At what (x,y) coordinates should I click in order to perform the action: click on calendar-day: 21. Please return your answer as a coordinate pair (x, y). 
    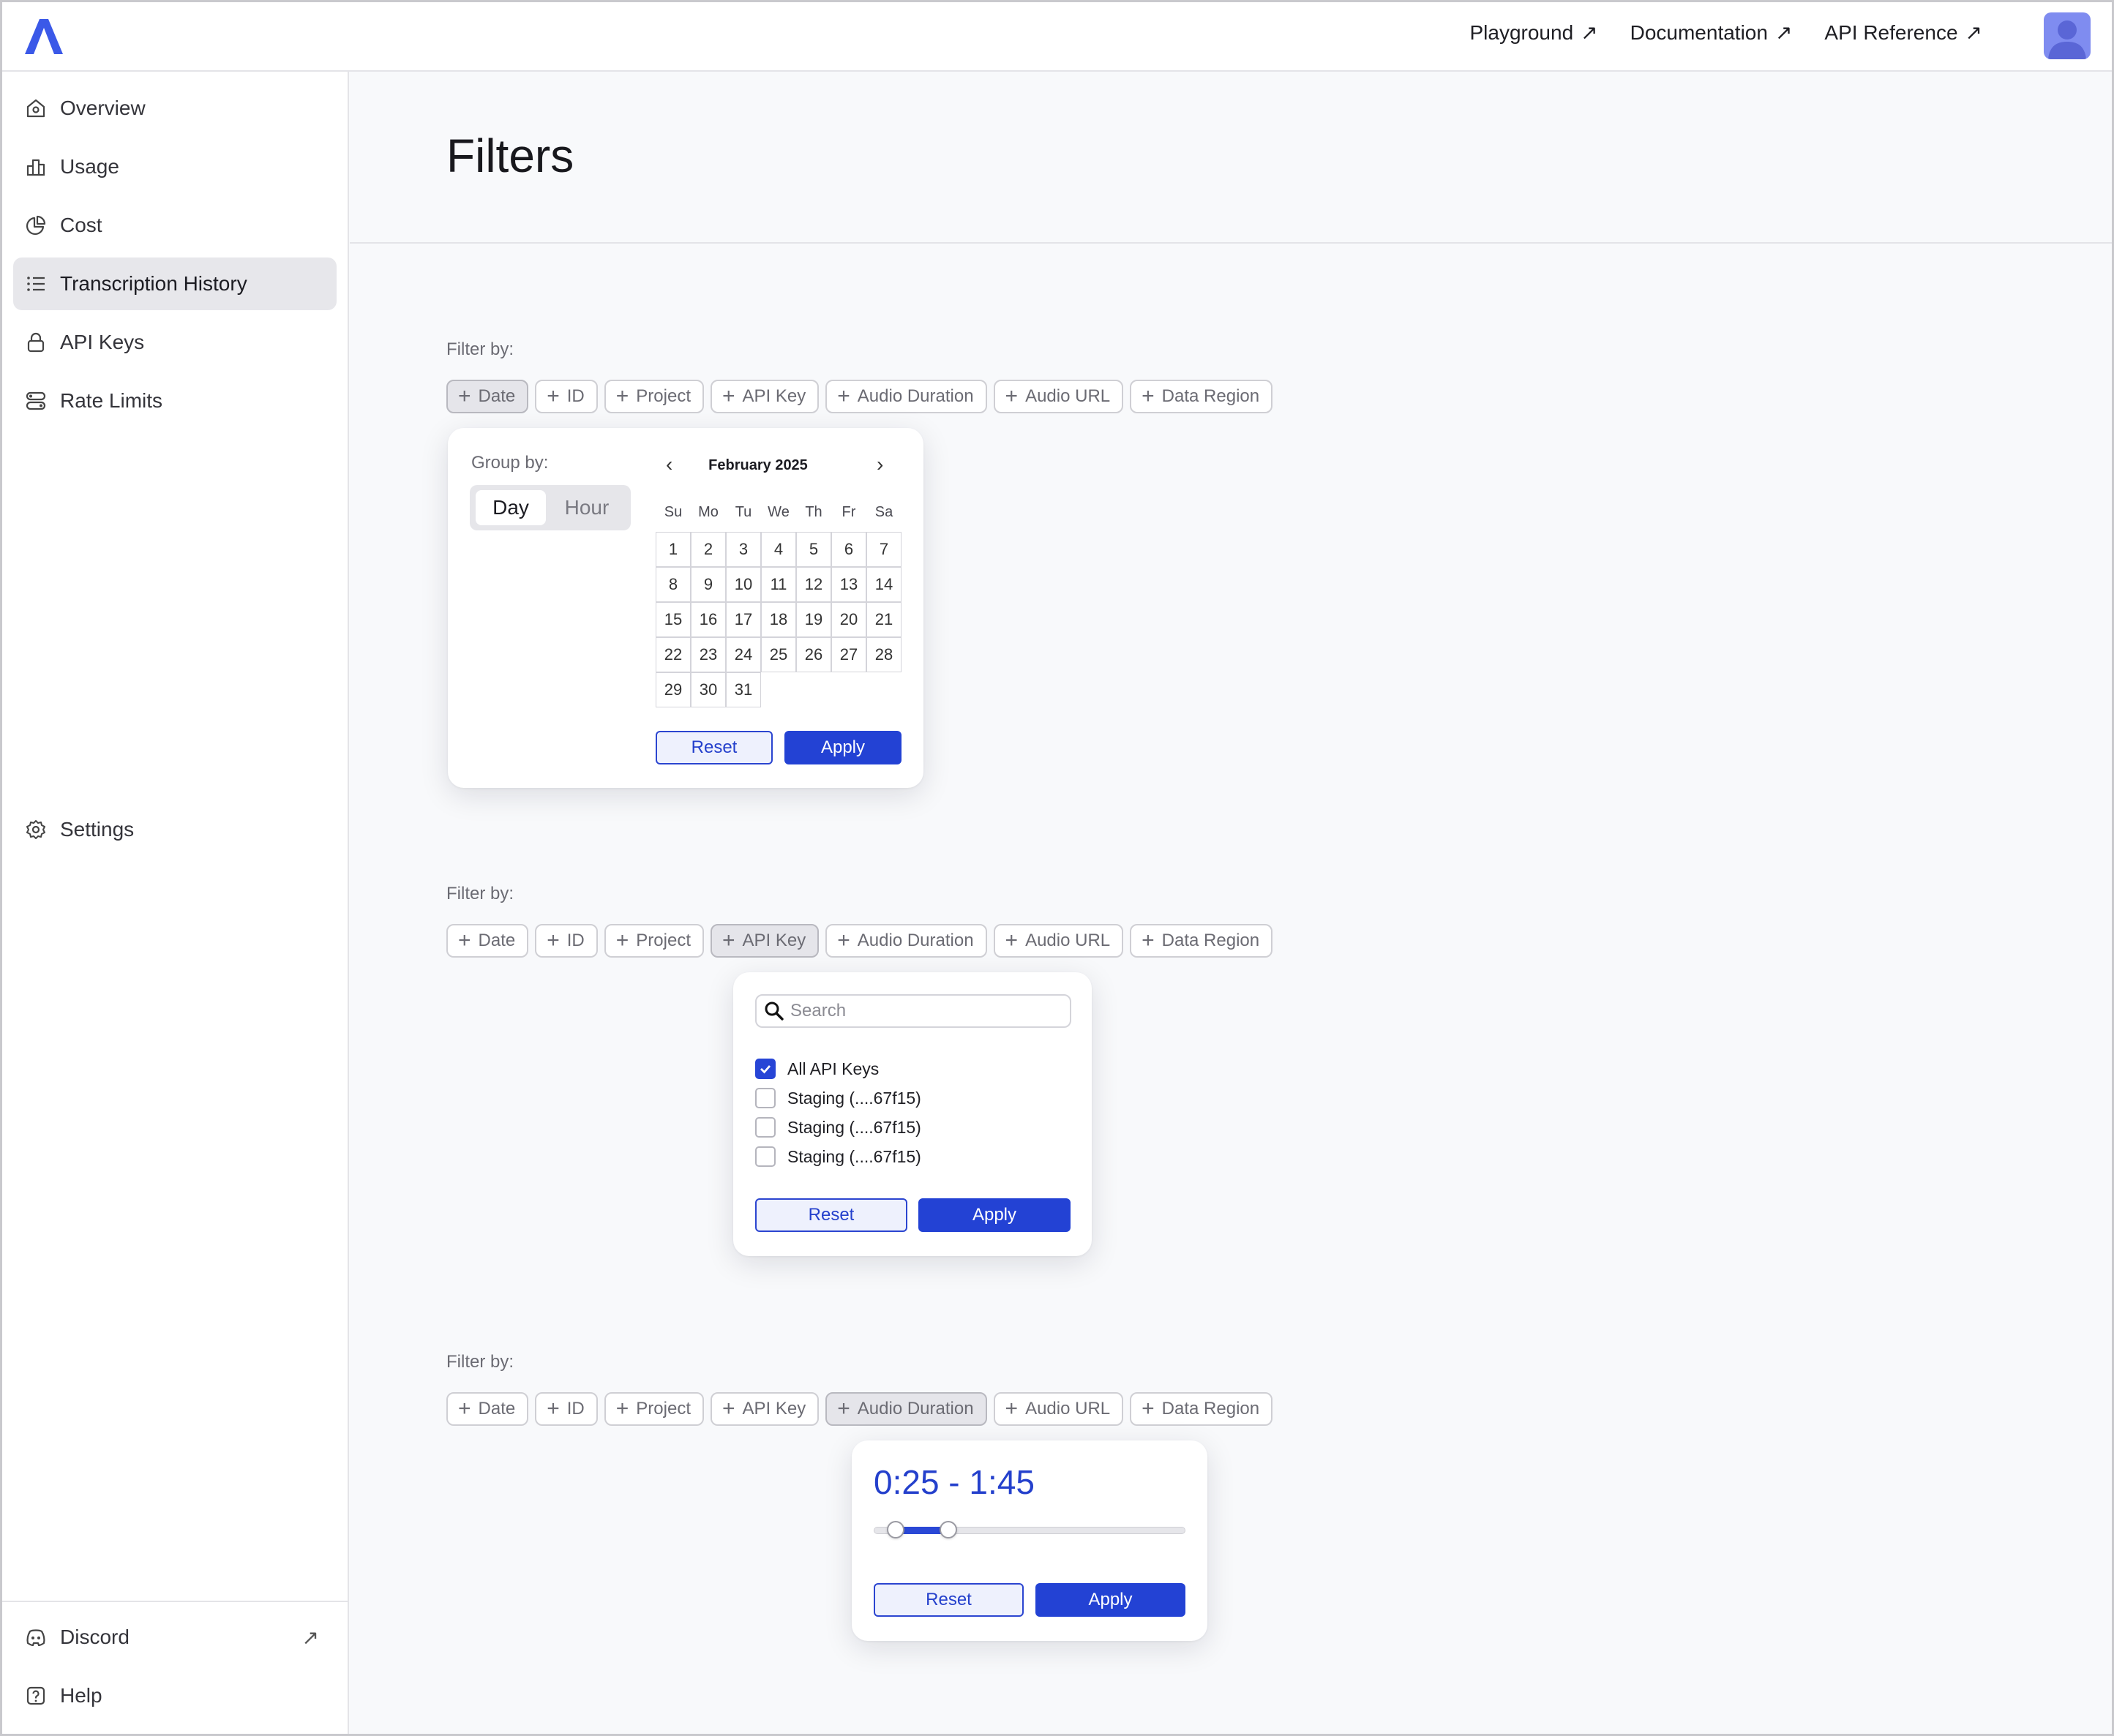
    Looking at the image, I should click on (884, 619).